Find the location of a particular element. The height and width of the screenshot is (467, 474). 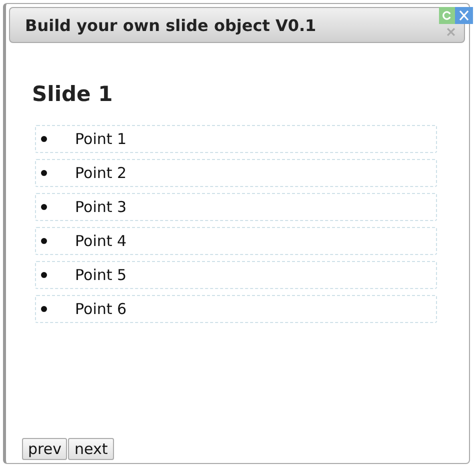

close-icon is located at coordinates (451, 32).